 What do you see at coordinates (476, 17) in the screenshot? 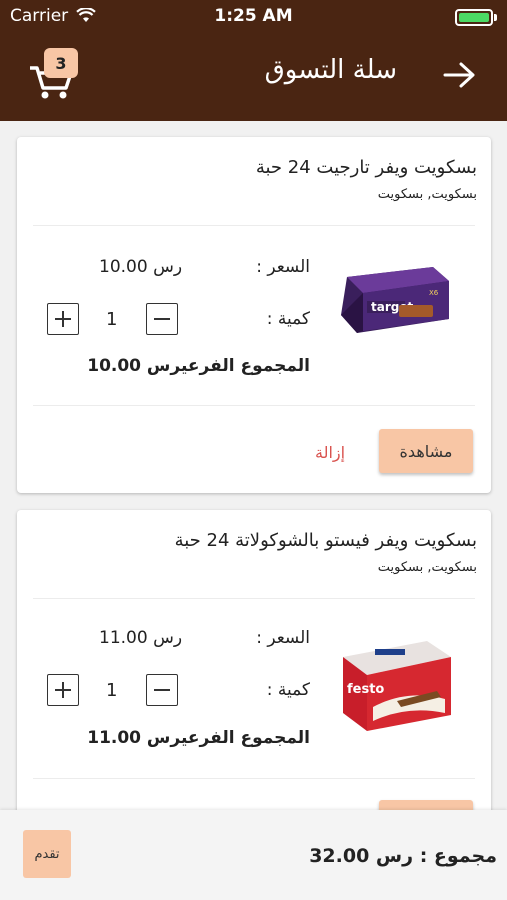
I see `battery-icon` at bounding box center [476, 17].